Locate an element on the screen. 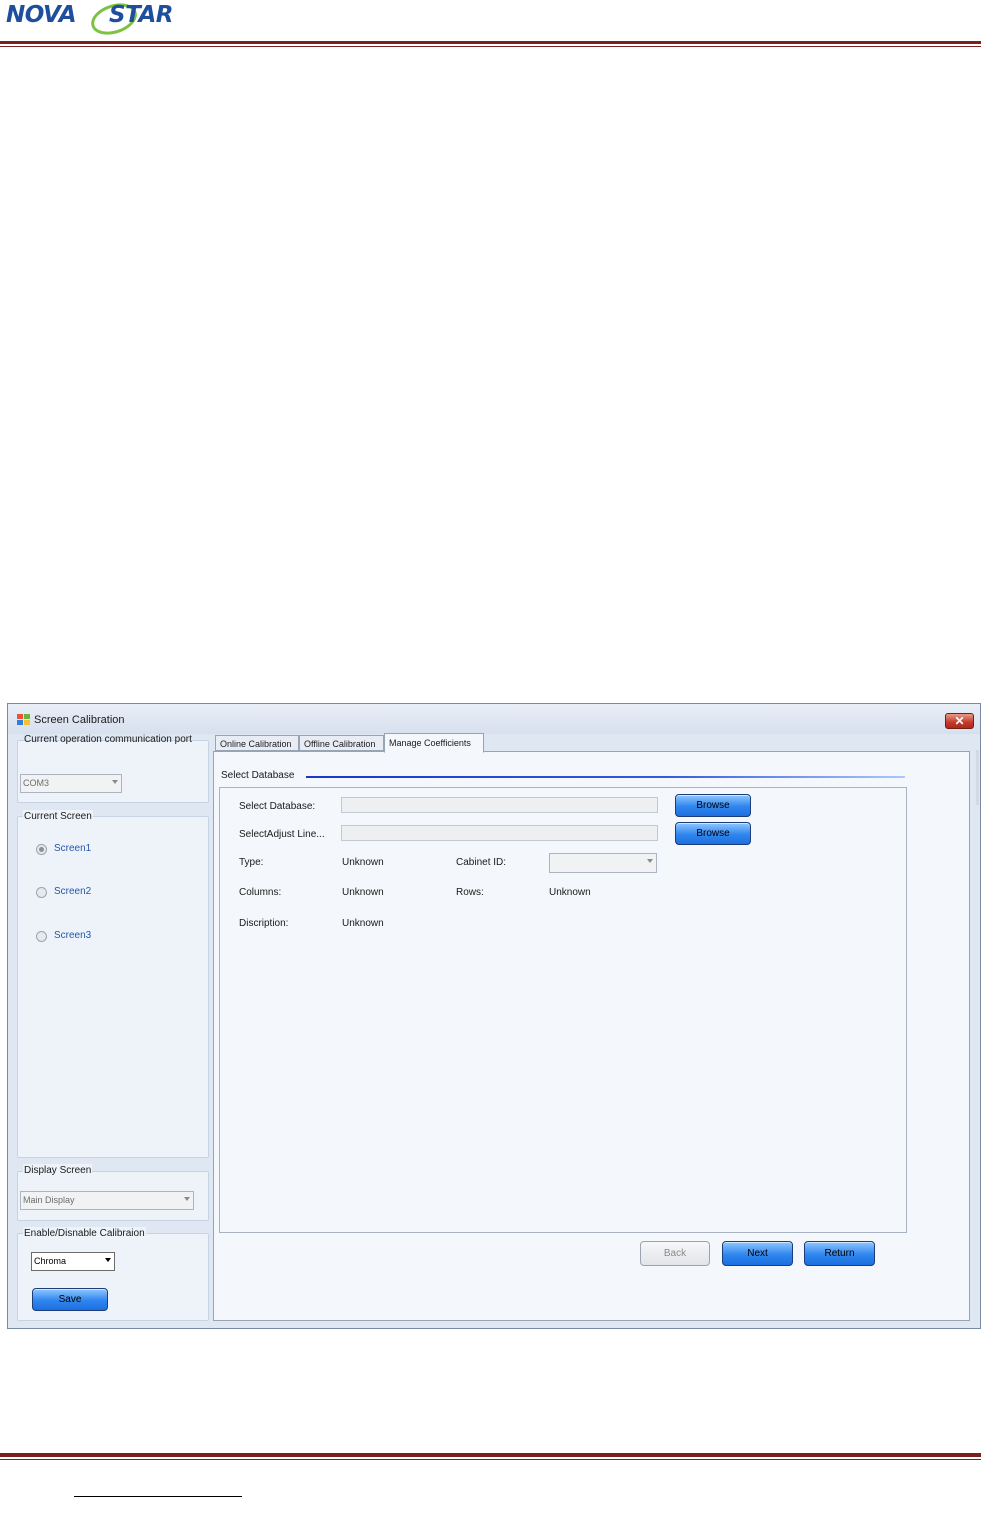 The height and width of the screenshot is (1524, 981). novastar-logo: NOVA STAR is located at coordinates (101, 20).